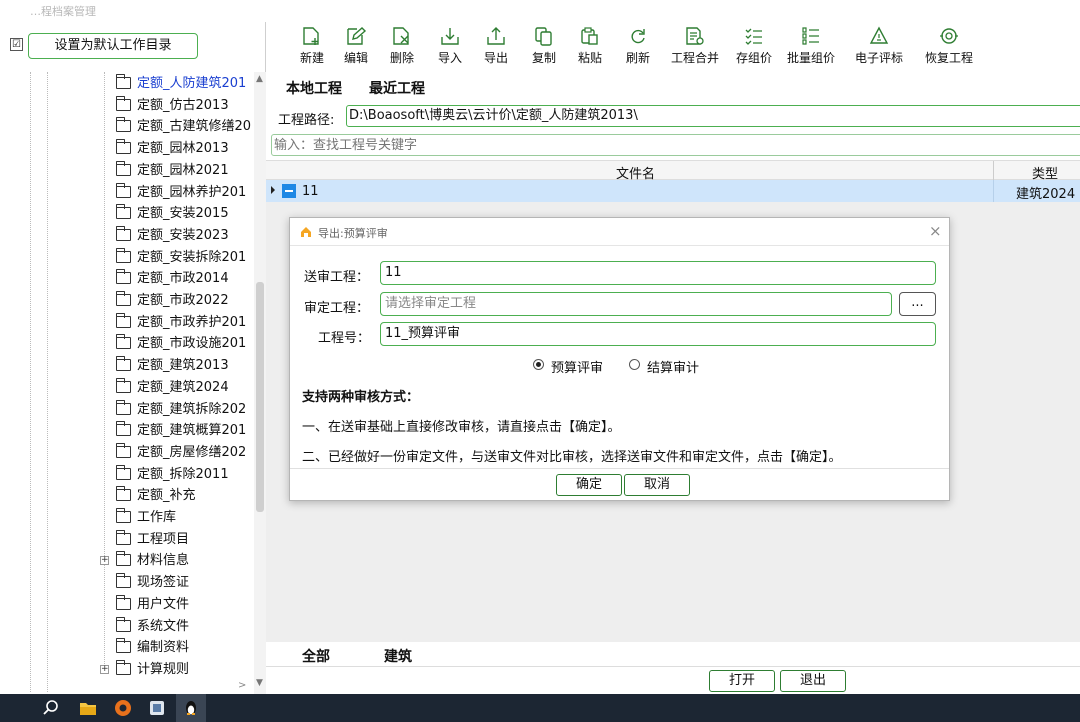 The height and width of the screenshot is (722, 1080). What do you see at coordinates (177, 626) in the screenshot?
I see `tree-item: 系统文件` at bounding box center [177, 626].